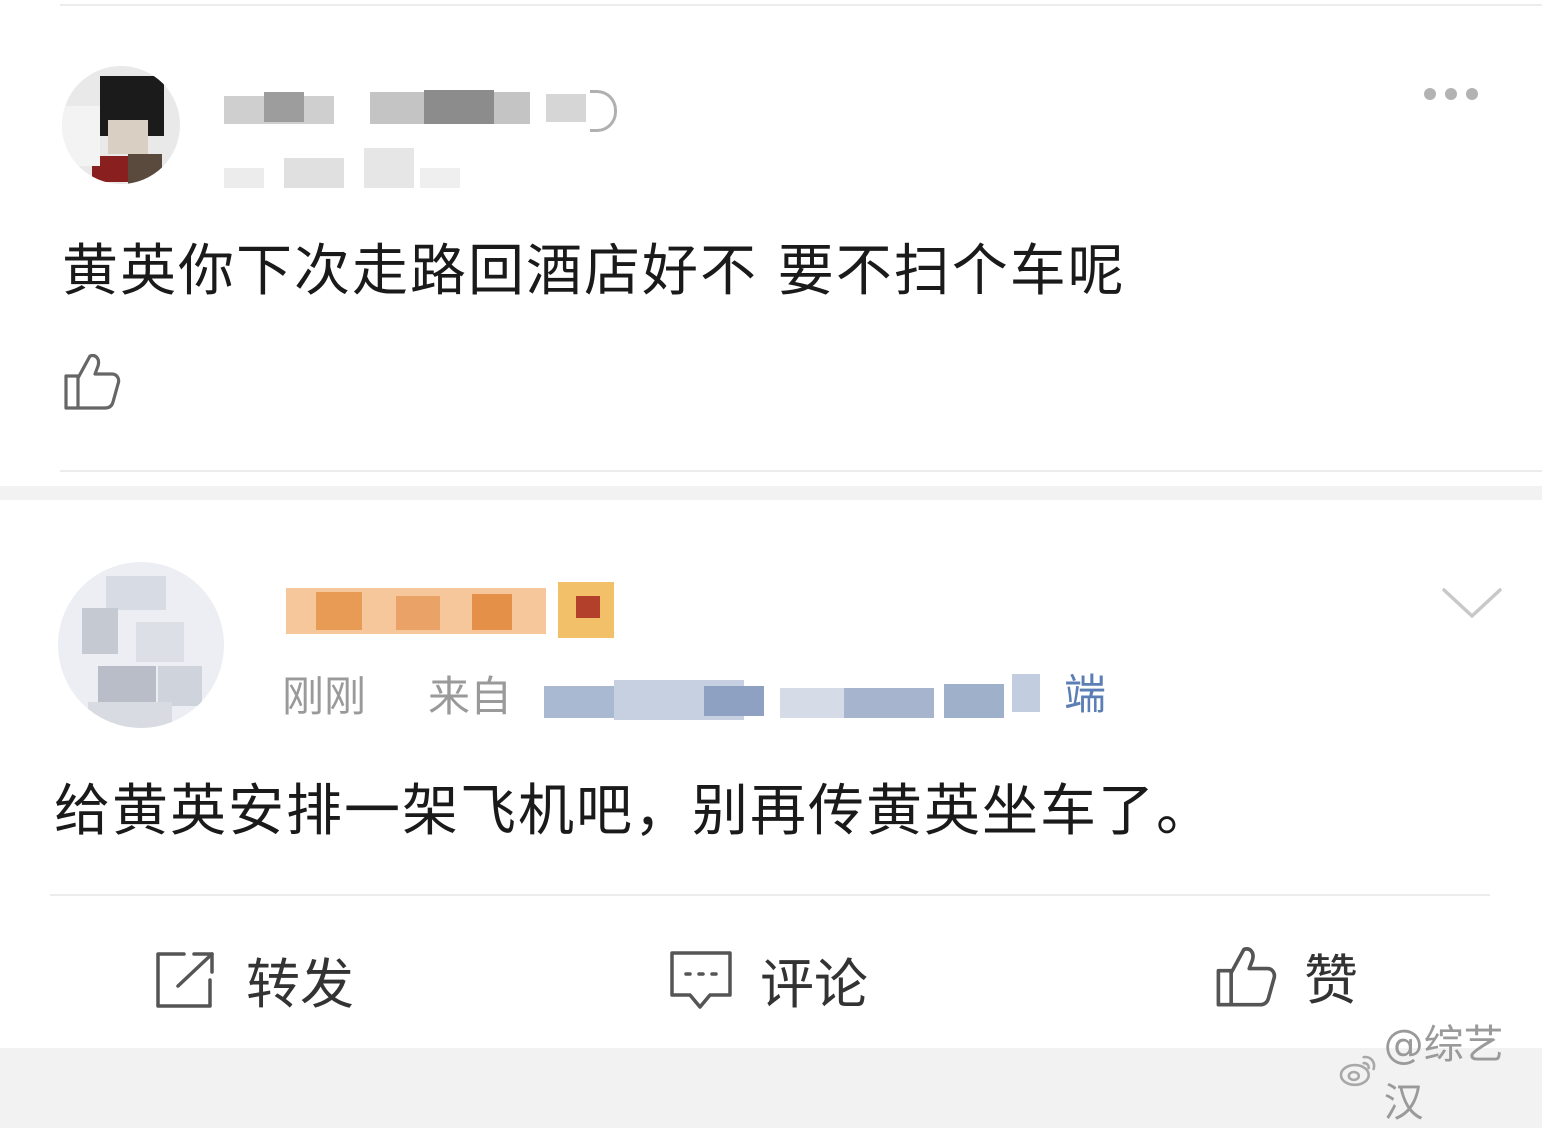 The width and height of the screenshot is (1542, 1128). I want to click on comment-1-text: 黄英你下次走路回酒店好不 要不扫个车呢, so click(594, 271).